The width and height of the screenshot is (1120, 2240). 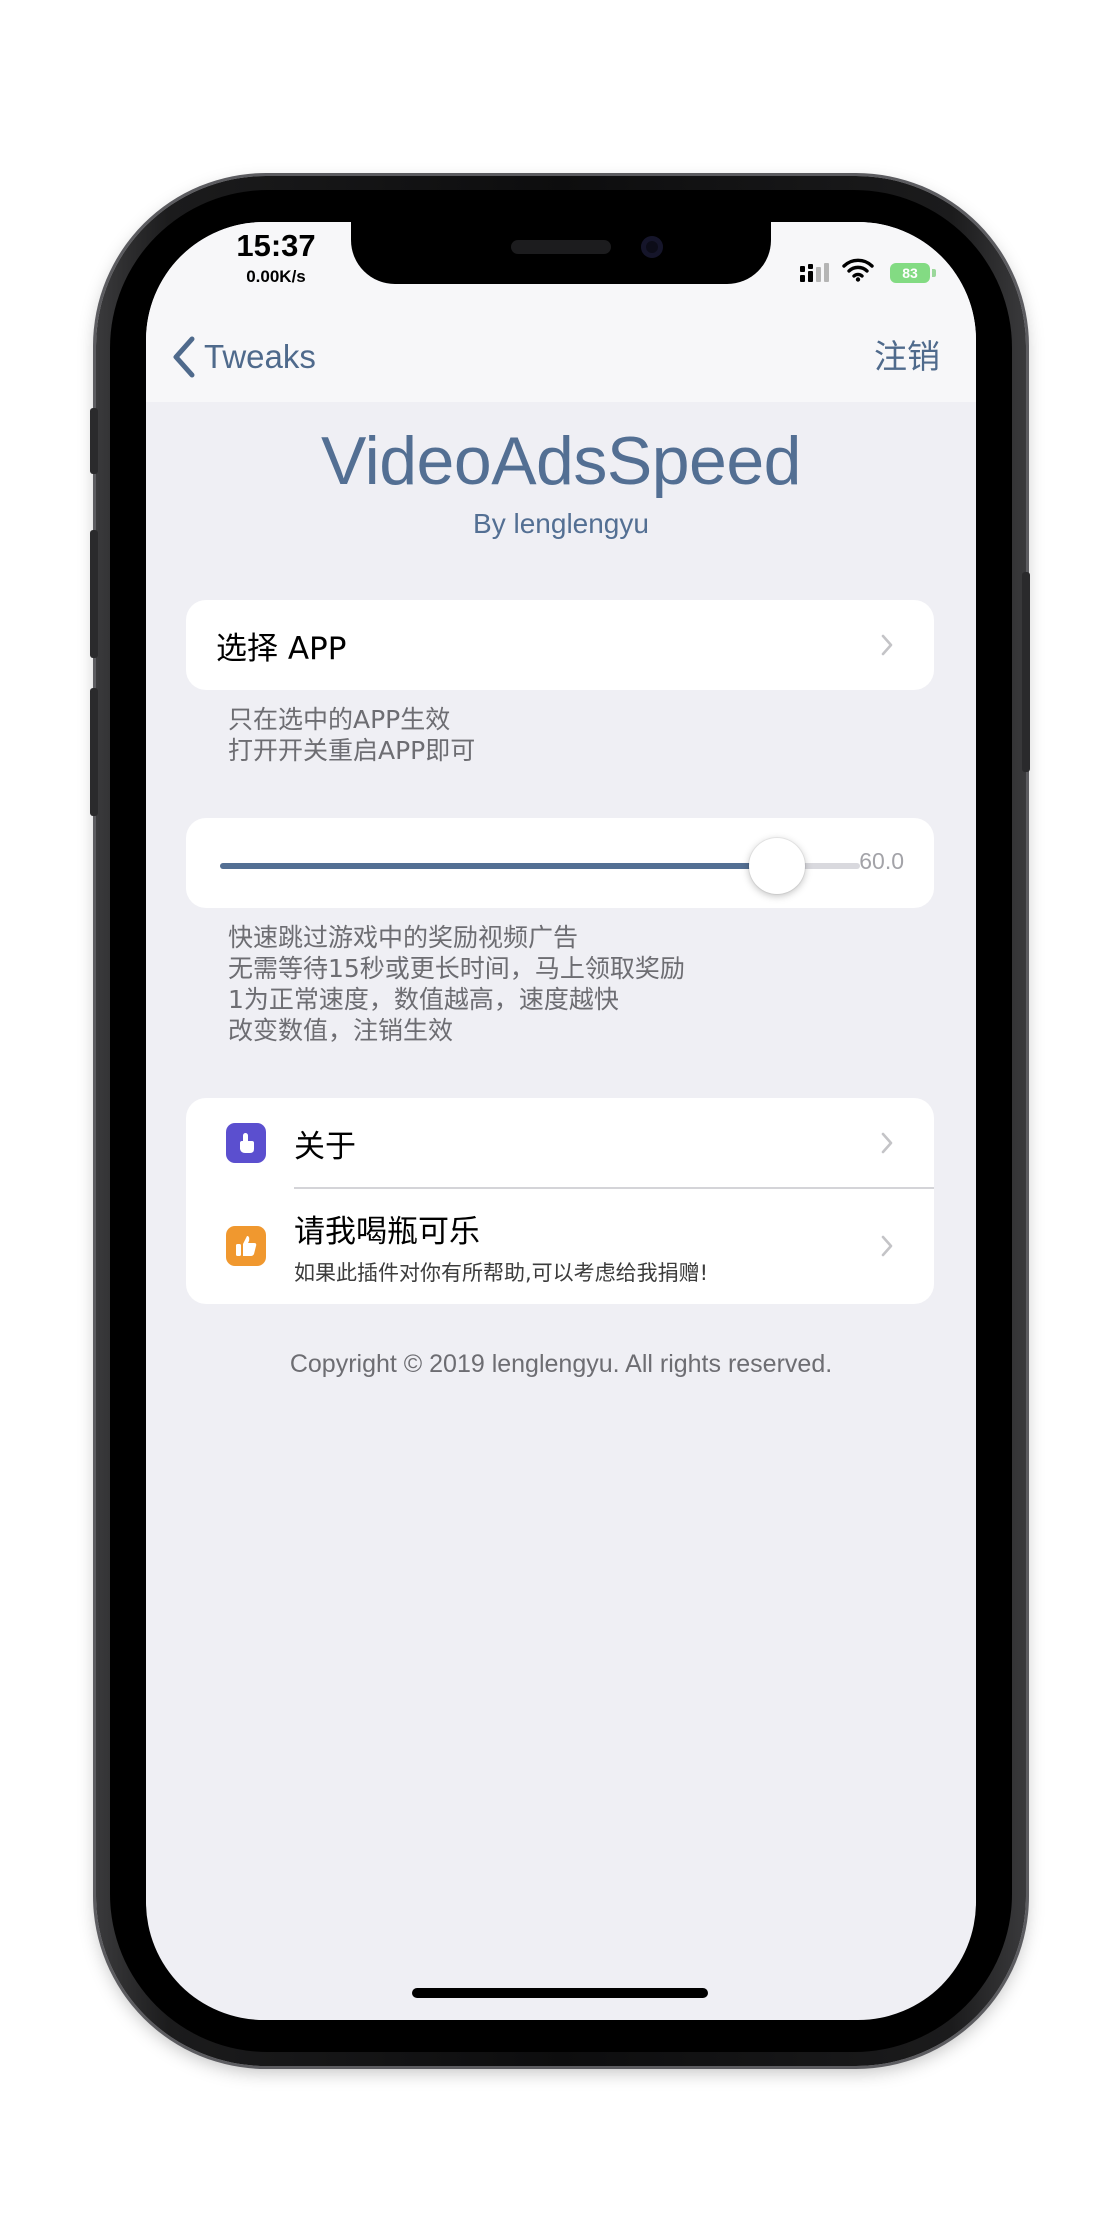 I want to click on back-button: Tweaks, so click(x=243, y=357).